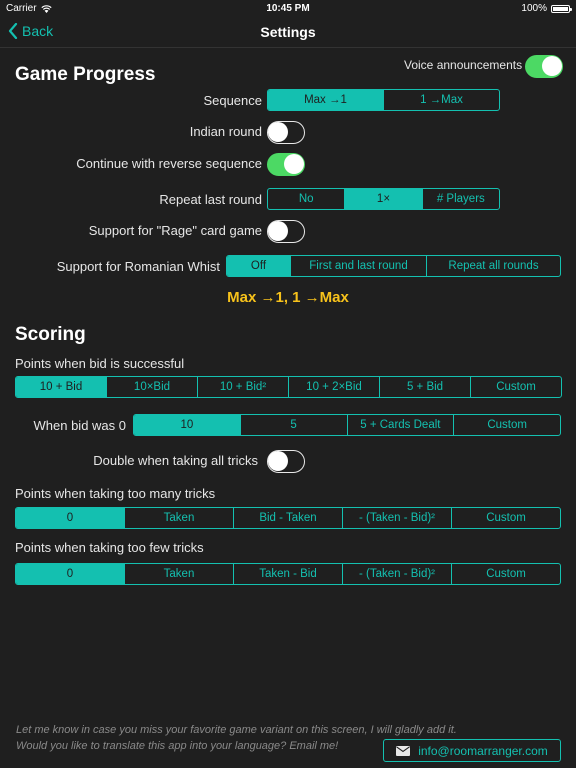 The height and width of the screenshot is (768, 576). Describe the element at coordinates (80, 425) in the screenshot. I see `bid-zero-label: When bid was 0` at that location.